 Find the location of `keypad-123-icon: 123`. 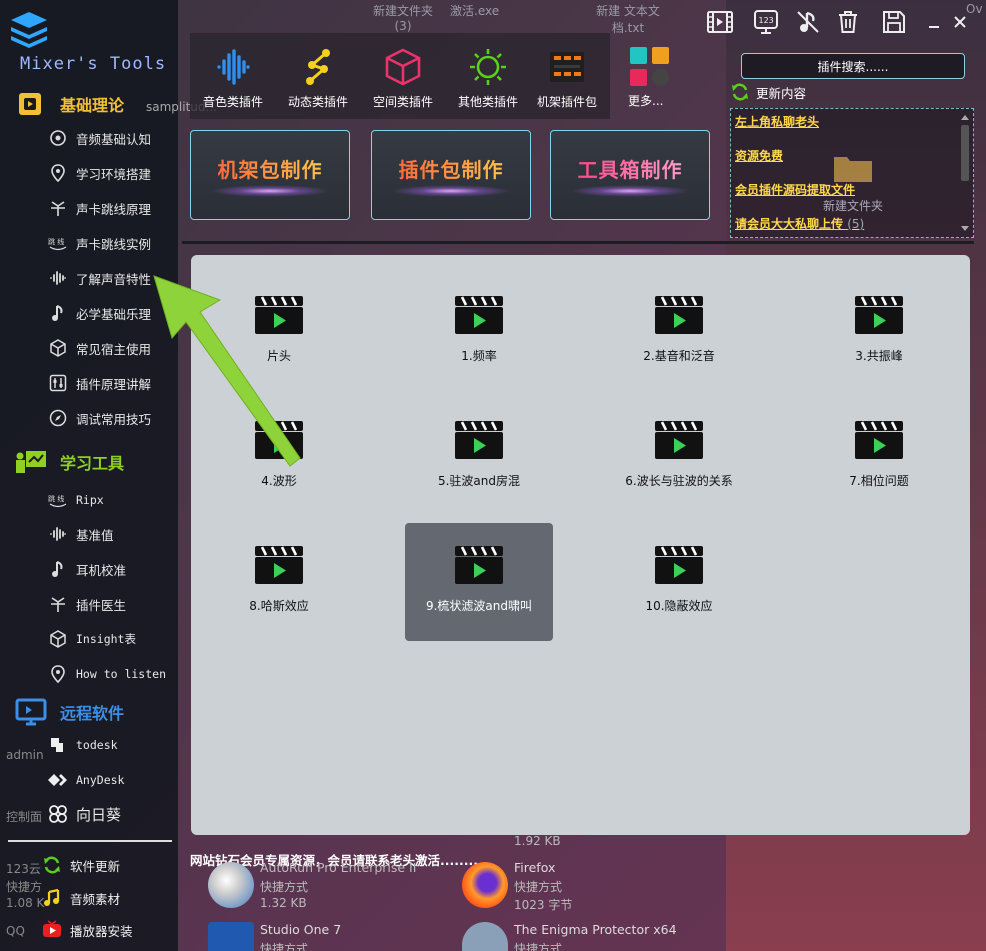

keypad-123-icon: 123 is located at coordinates (766, 22).